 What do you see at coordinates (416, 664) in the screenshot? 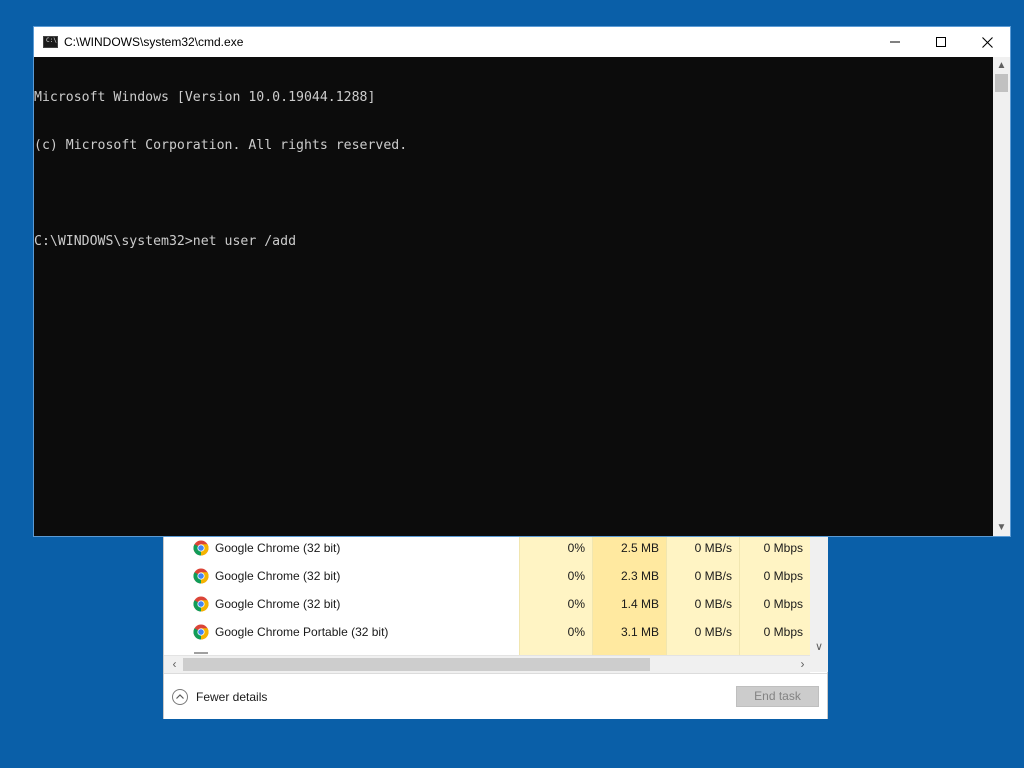
I see `horizontal-scroll-thumb` at bounding box center [416, 664].